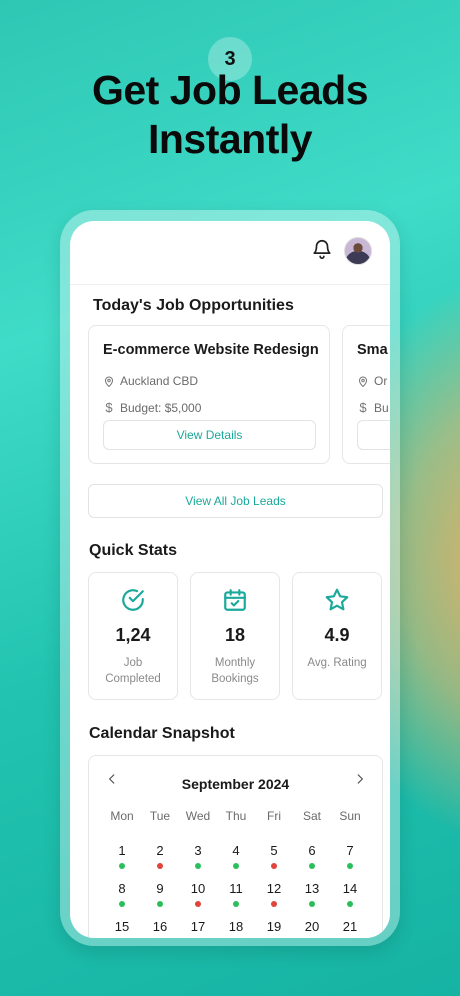  Describe the element at coordinates (133, 550) in the screenshot. I see `quick-stats-title: Quick Stats` at that location.